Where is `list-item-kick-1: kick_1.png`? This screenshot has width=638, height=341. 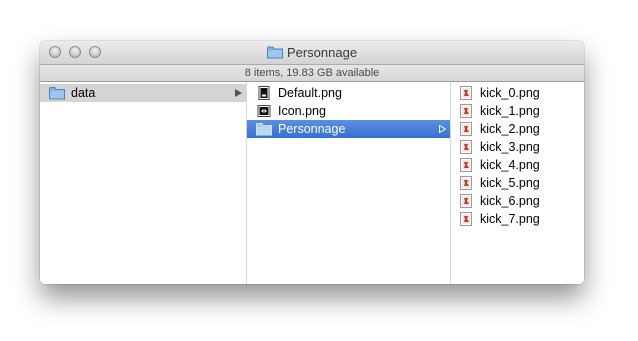 list-item-kick-1: kick_1.png is located at coordinates (517, 111).